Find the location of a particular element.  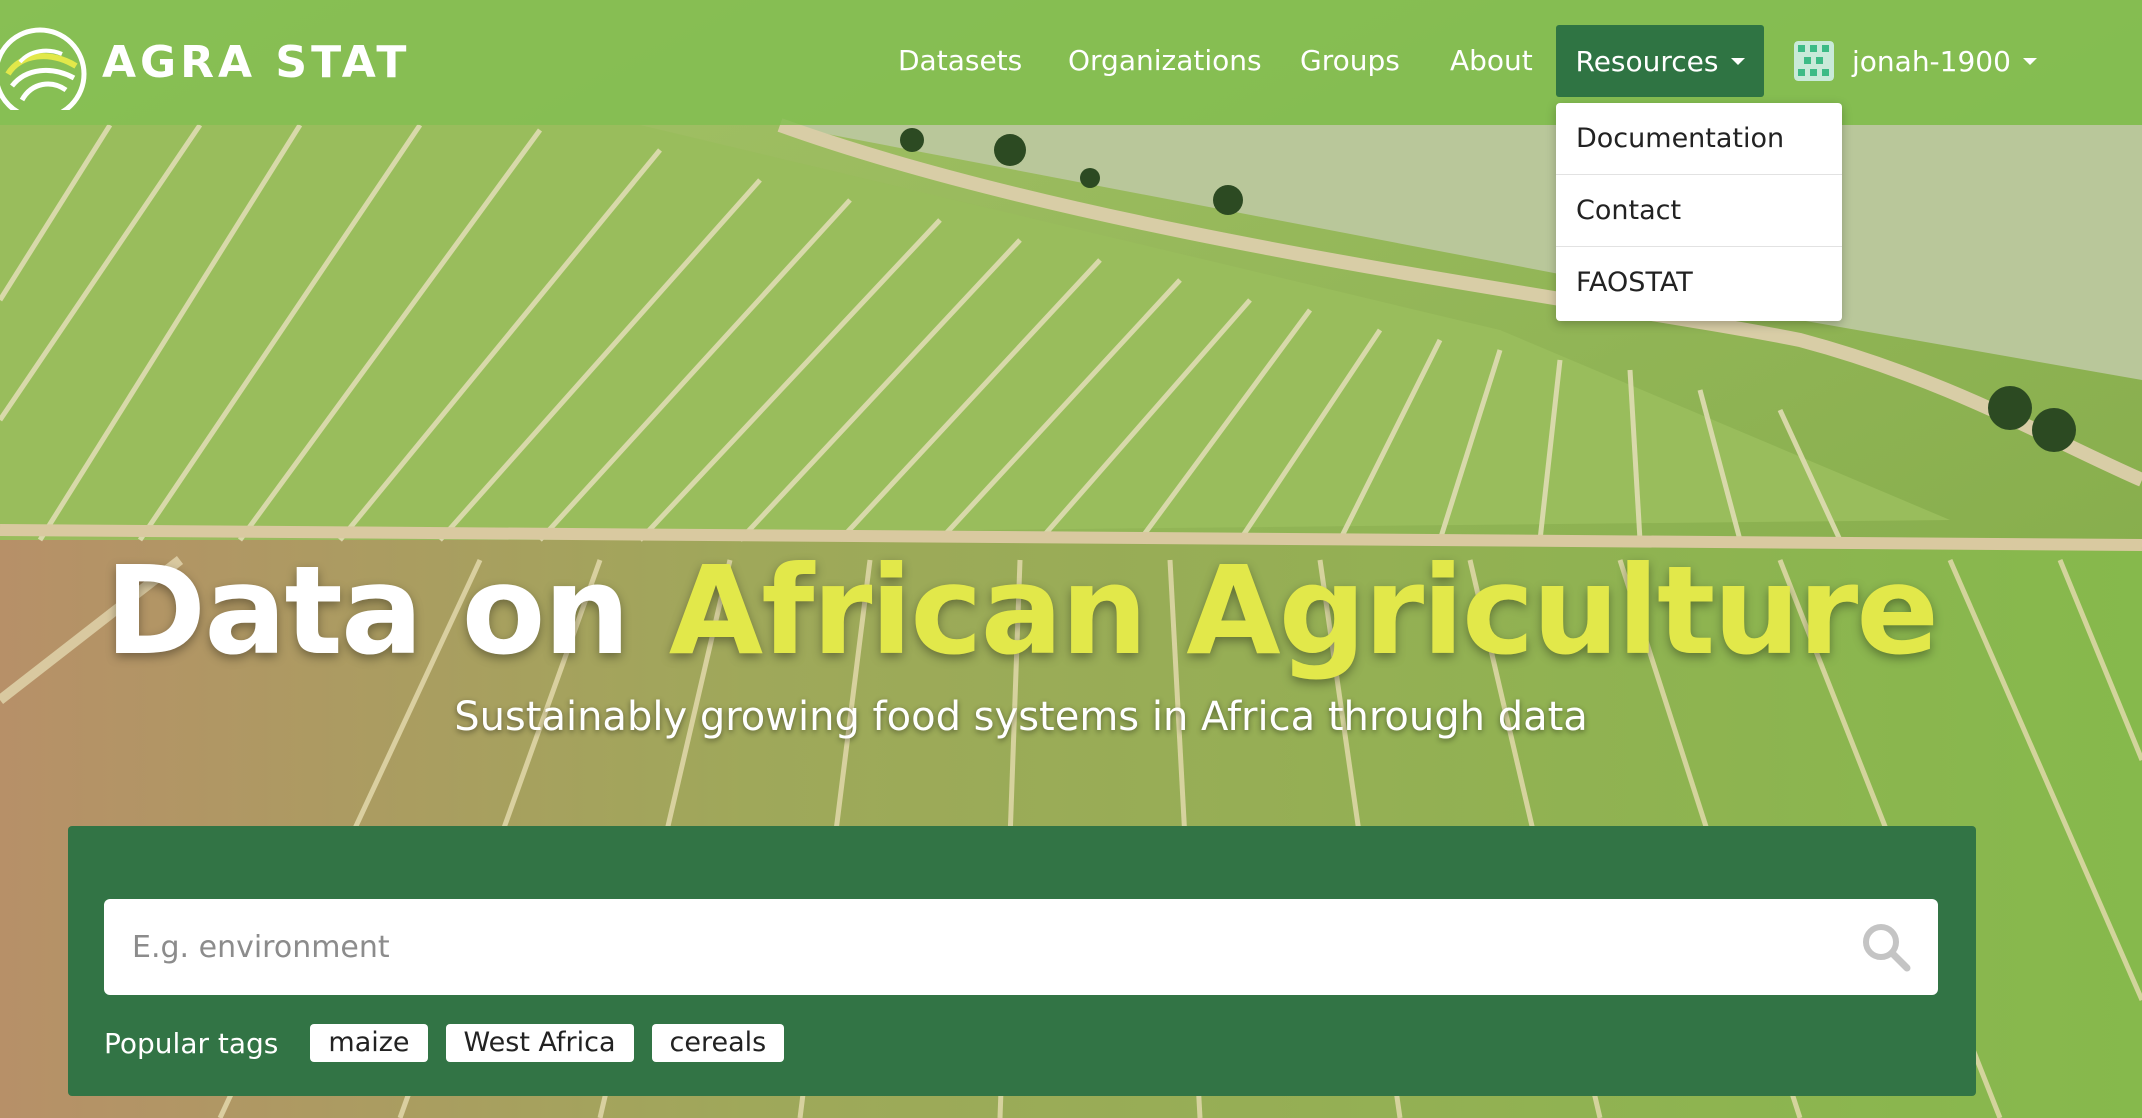

nav-datasets: Datasets is located at coordinates (960, 61).